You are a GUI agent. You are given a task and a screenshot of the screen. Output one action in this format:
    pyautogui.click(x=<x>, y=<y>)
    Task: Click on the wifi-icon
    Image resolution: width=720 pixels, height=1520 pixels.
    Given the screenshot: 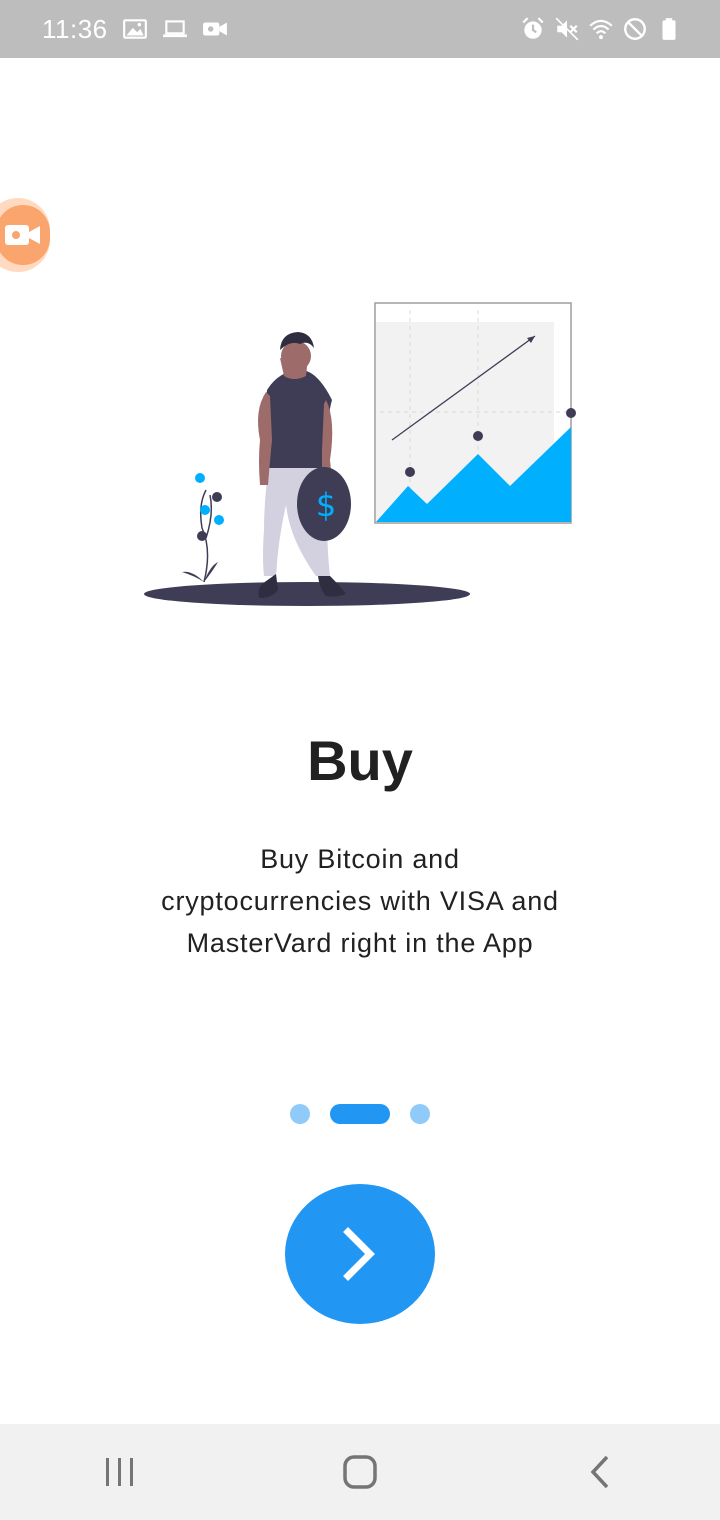 What is the action you would take?
    pyautogui.click(x=601, y=29)
    